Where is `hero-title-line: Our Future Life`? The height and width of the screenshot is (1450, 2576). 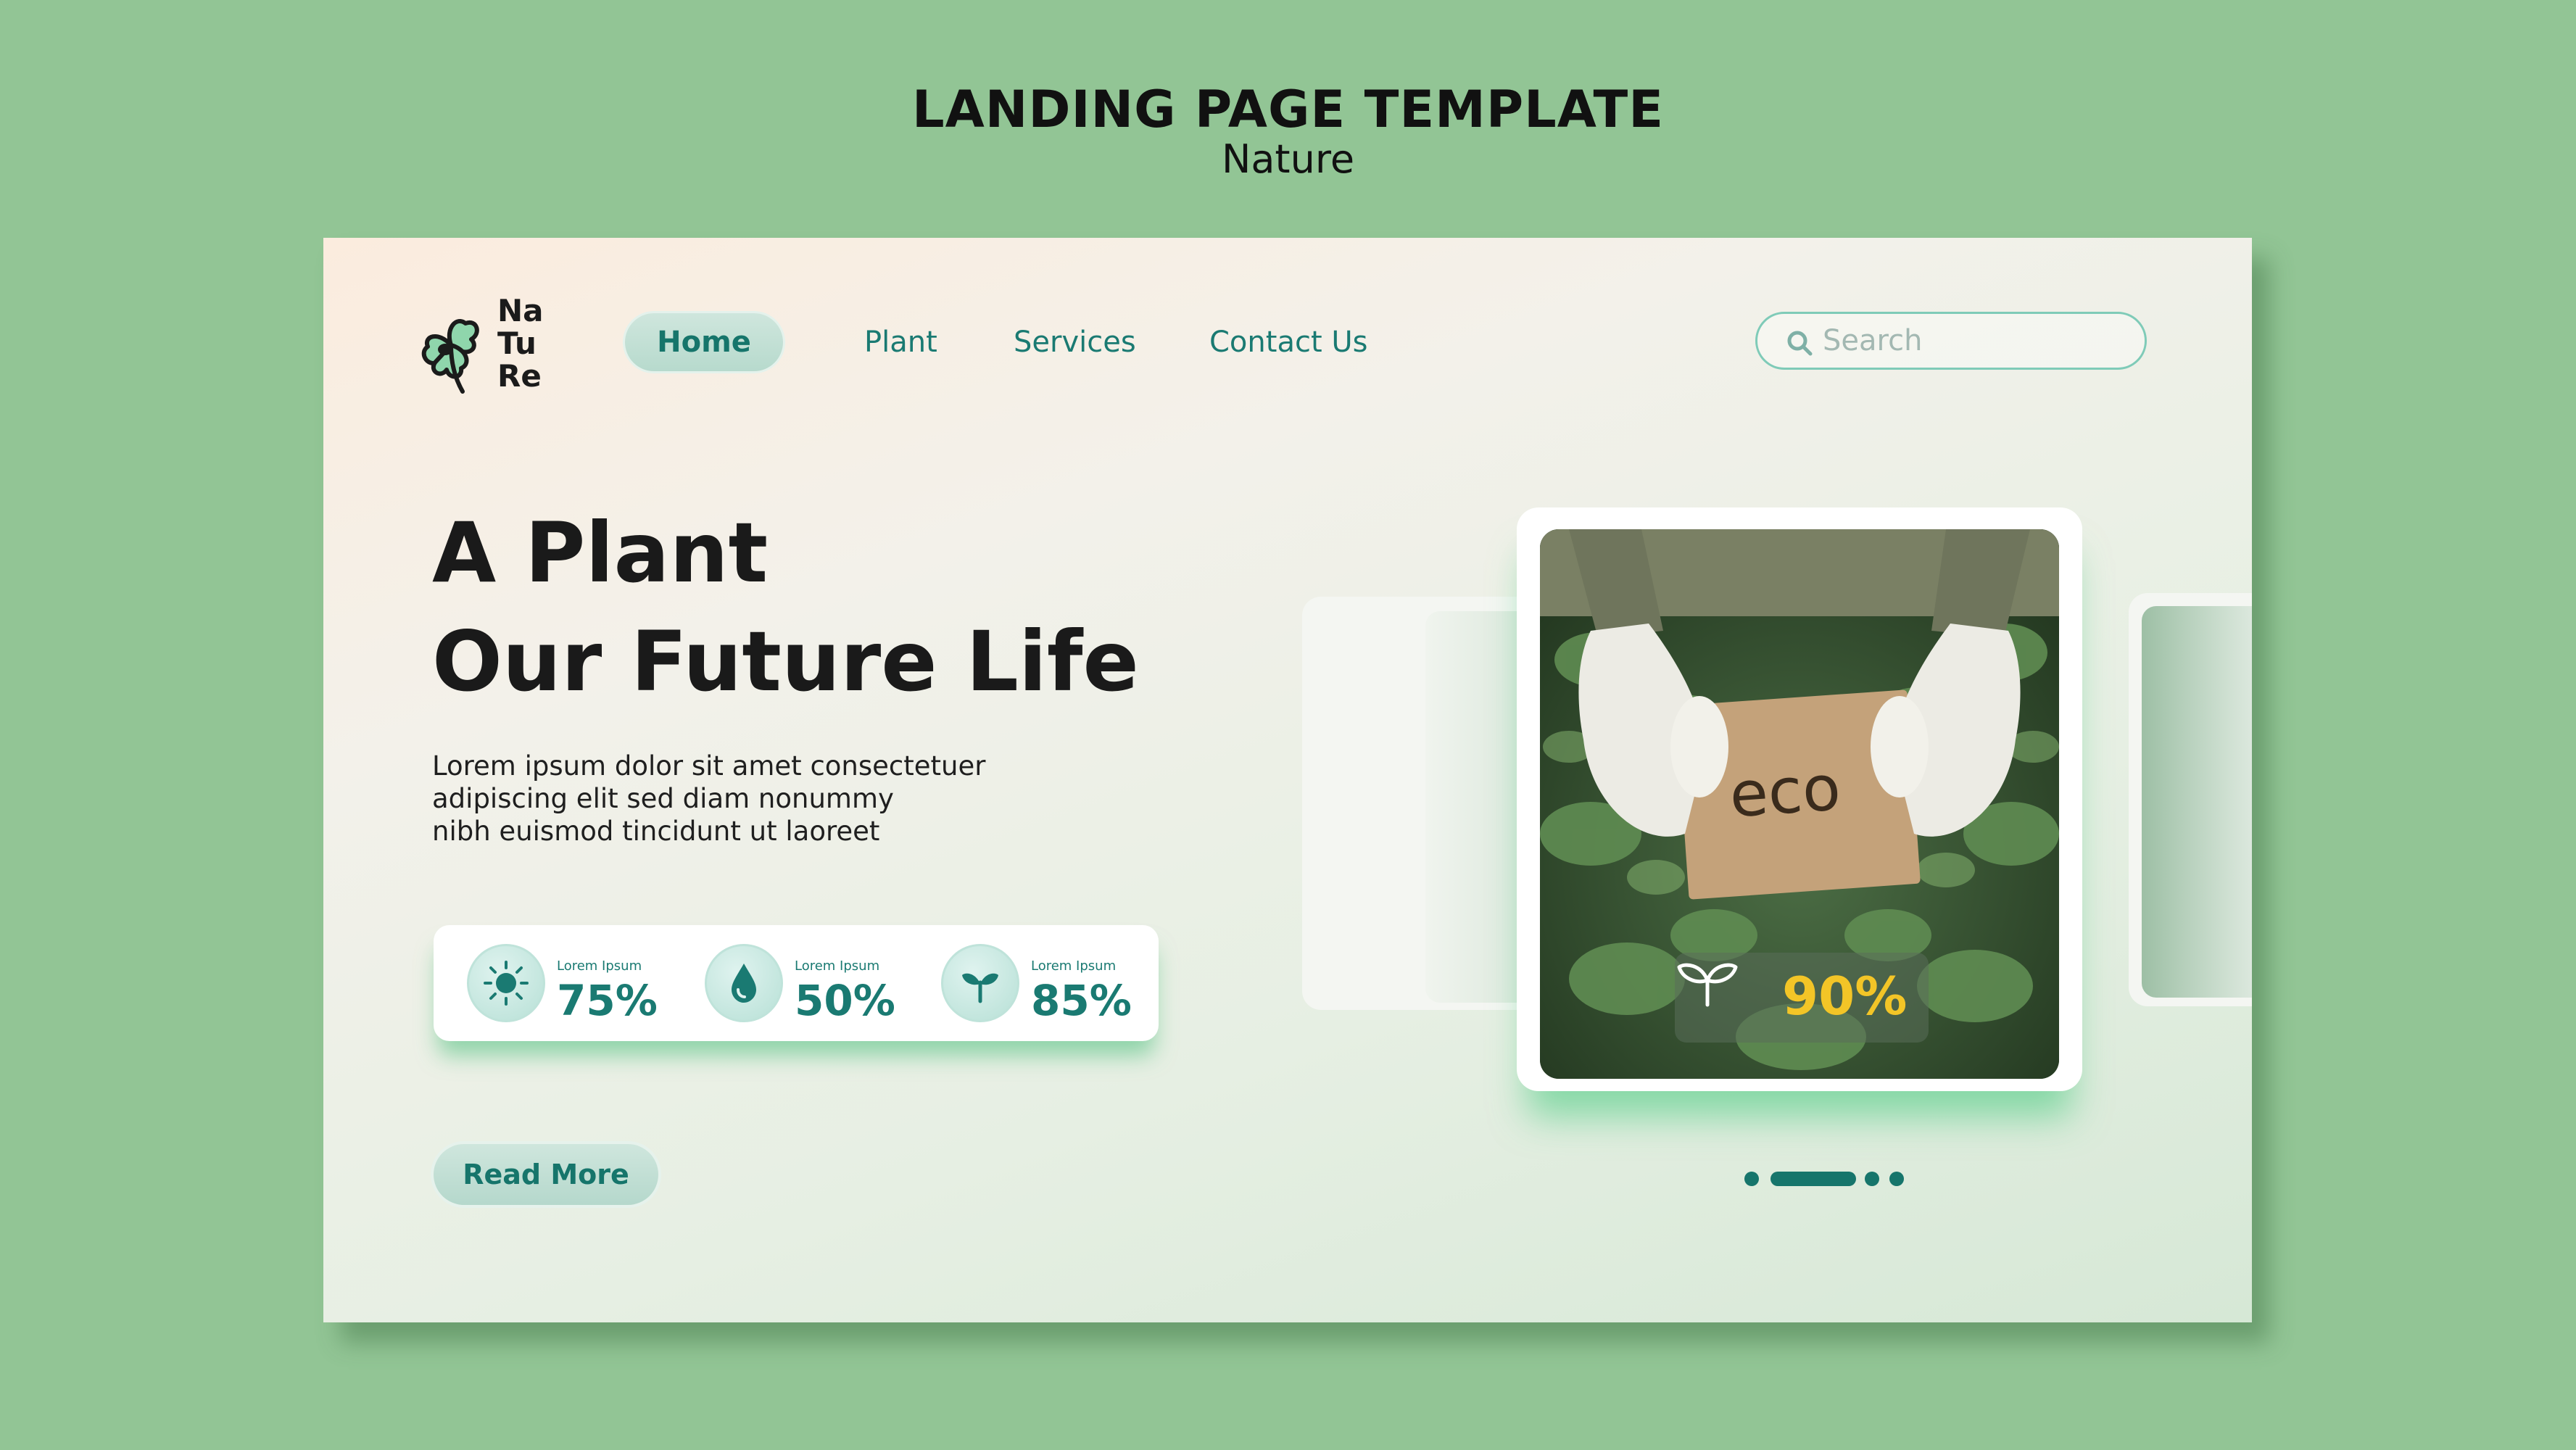 hero-title-line: Our Future Life is located at coordinates (786, 661).